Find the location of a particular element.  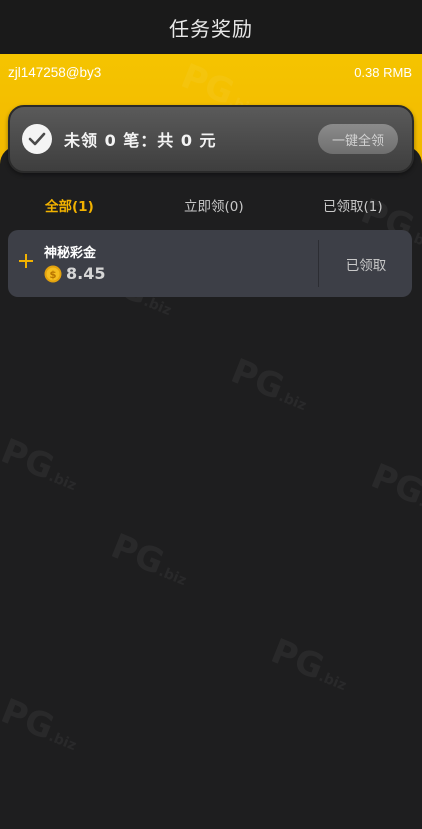

reward-item: 神秘彩金 $ 8.45 已领取 is located at coordinates (210, 263).